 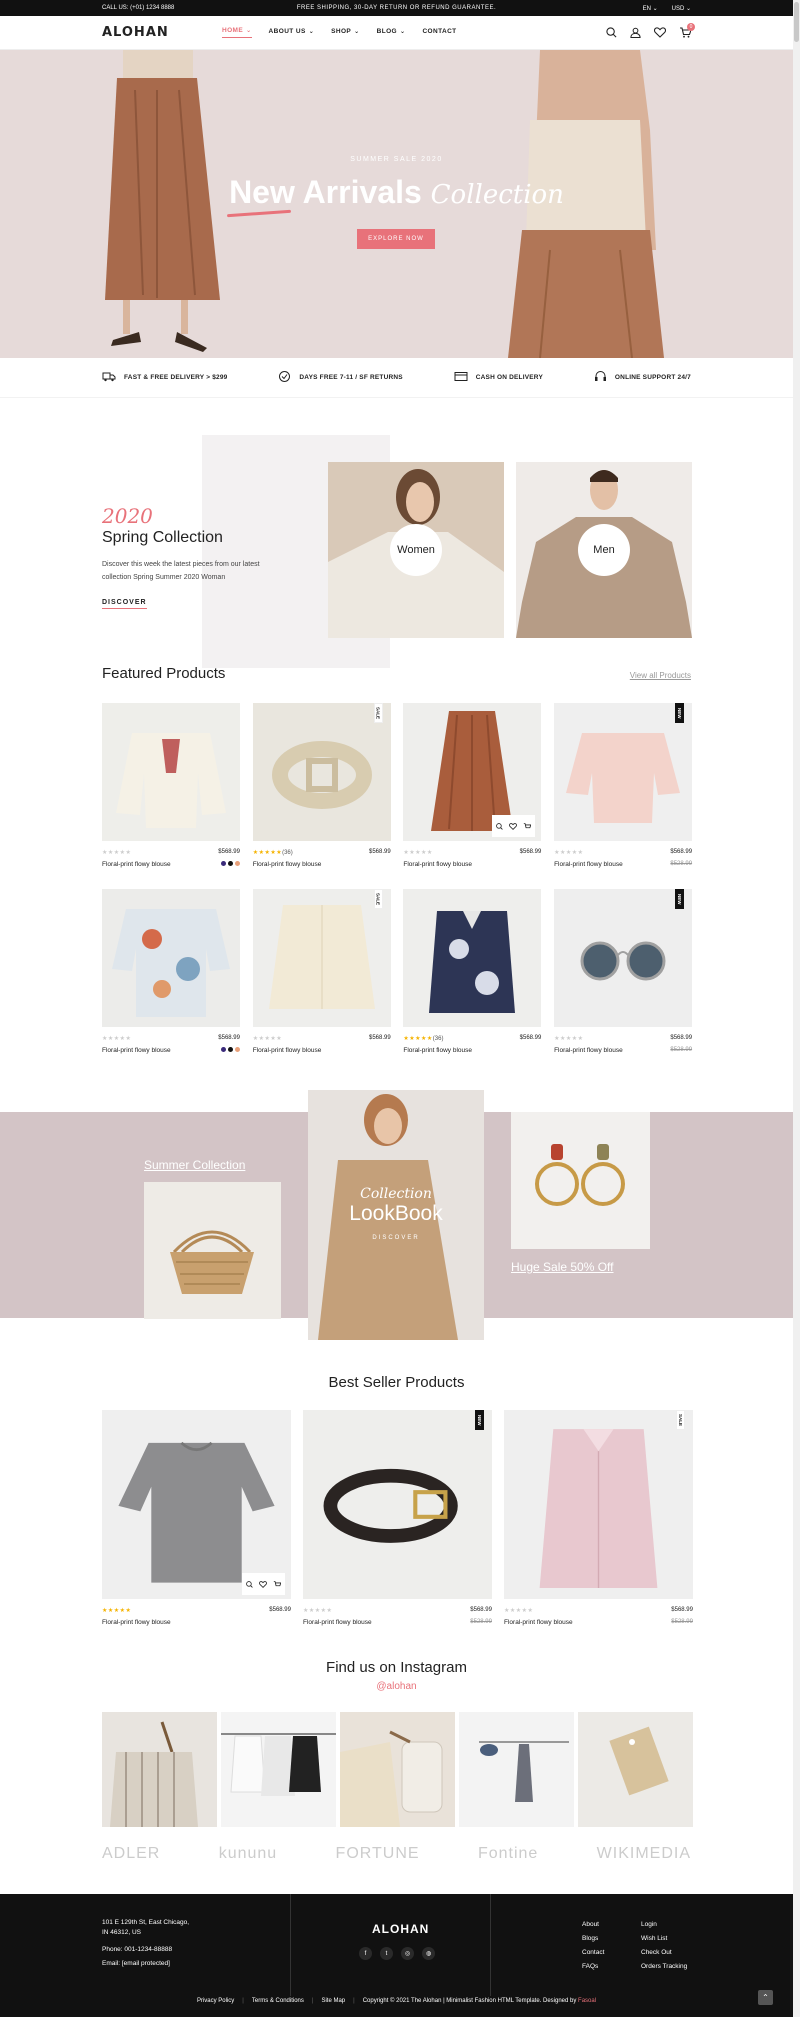 I want to click on lookbook-card: Collection LookBook DISCOVER, so click(x=396, y=1215).